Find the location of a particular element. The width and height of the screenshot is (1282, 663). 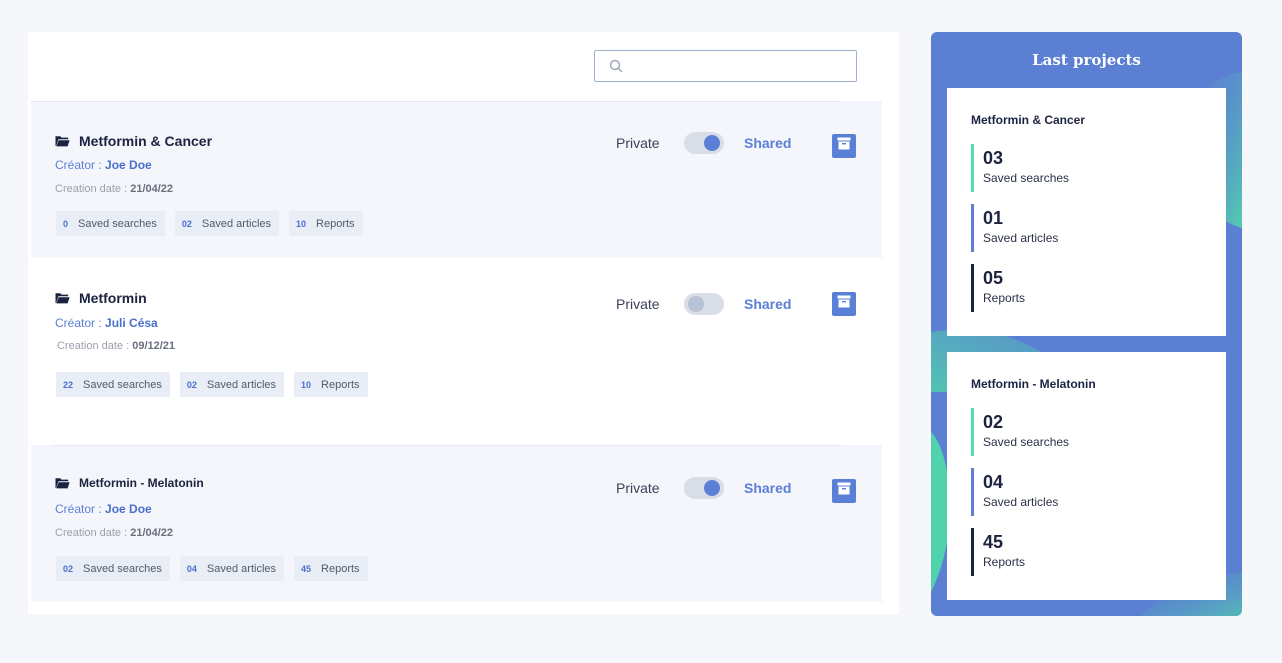

chip-saved-searches: 22 Saved searches is located at coordinates (113, 384).